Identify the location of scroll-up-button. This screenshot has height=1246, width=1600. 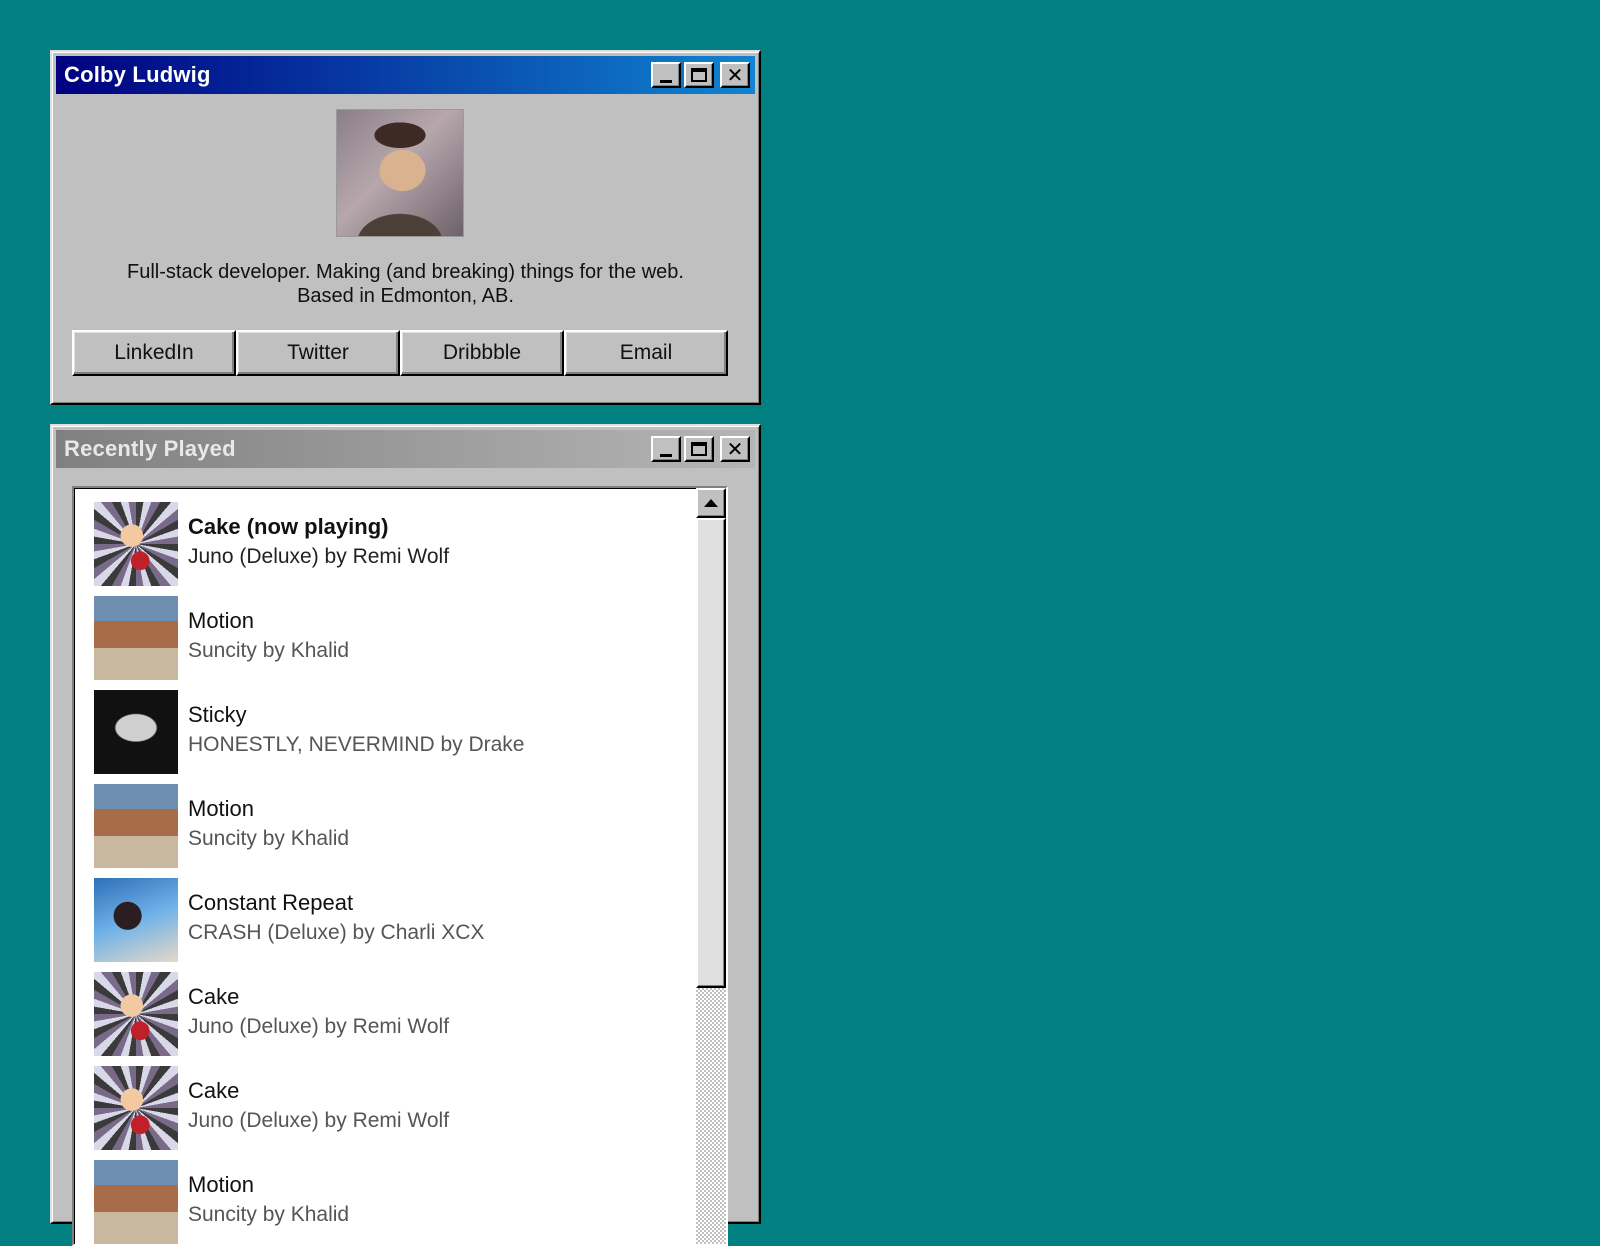
(711, 503).